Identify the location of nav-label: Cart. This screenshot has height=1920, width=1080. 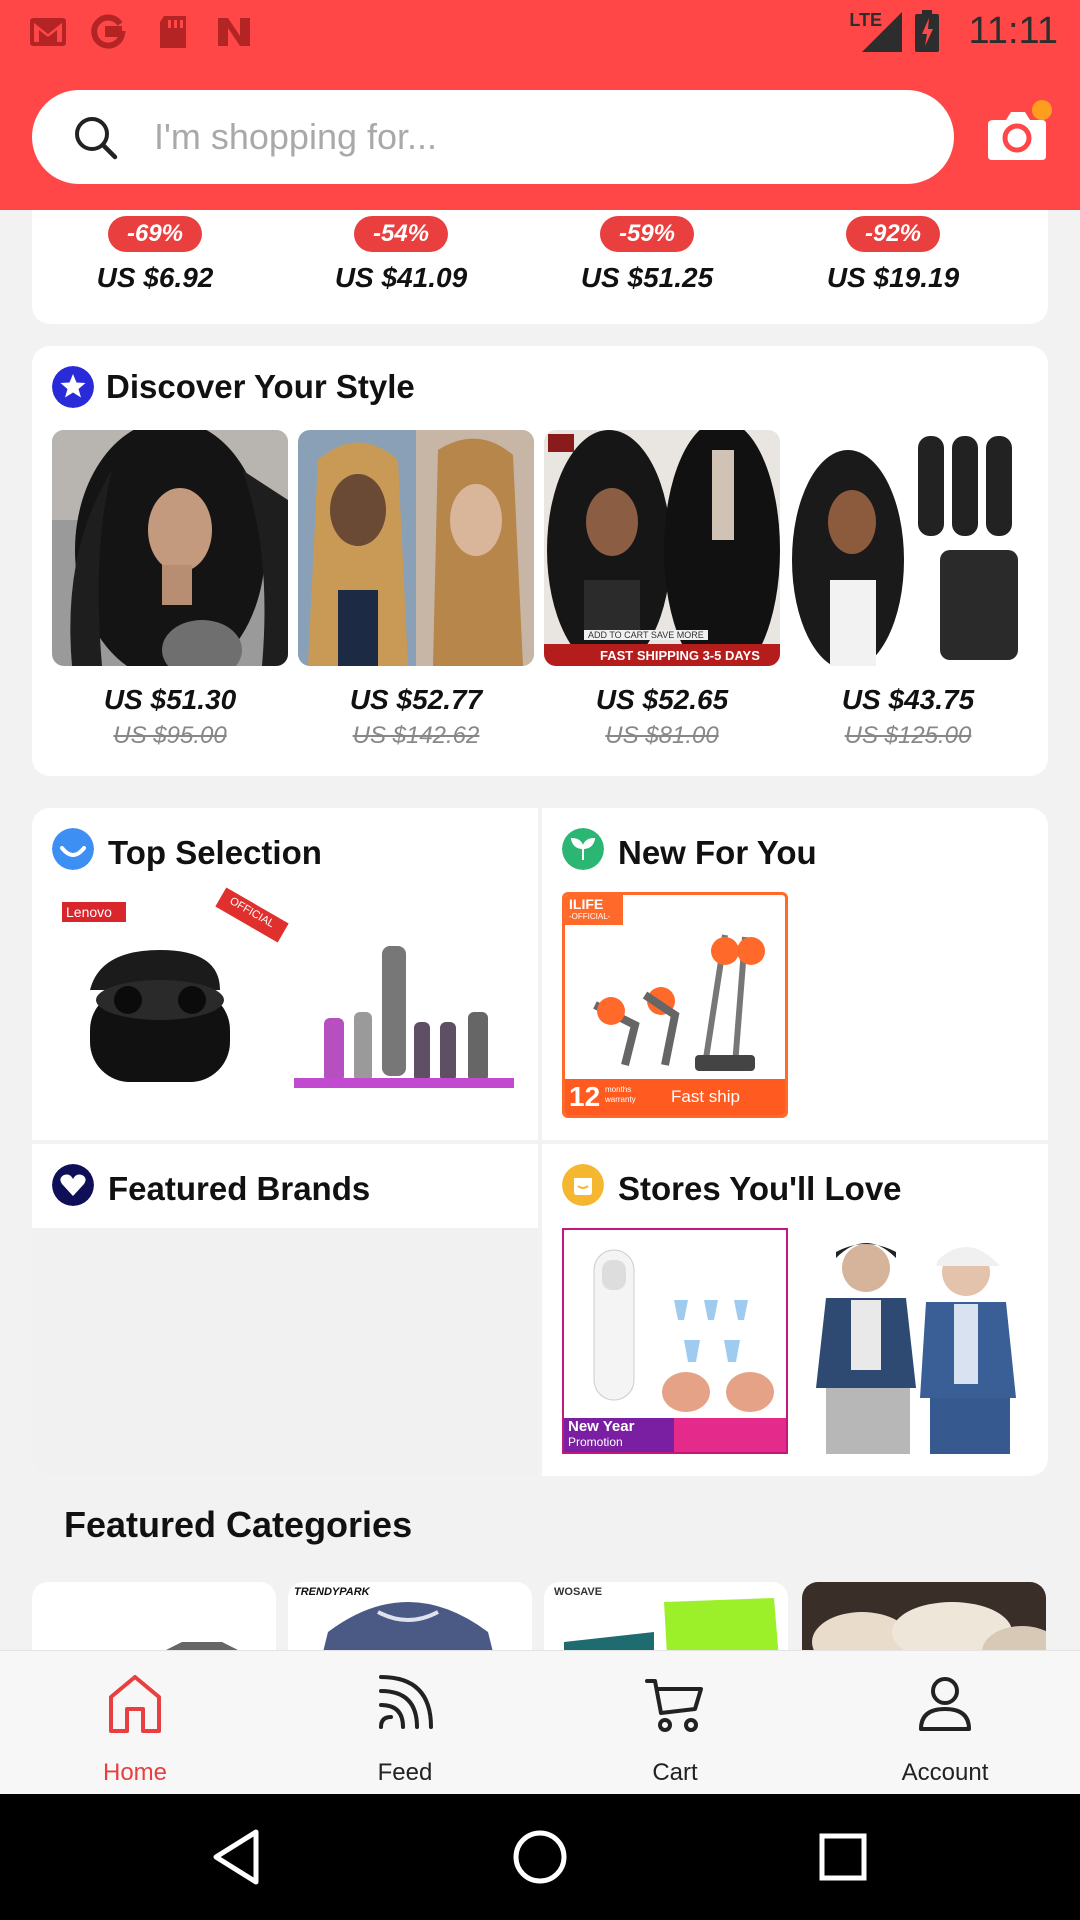
(675, 1772).